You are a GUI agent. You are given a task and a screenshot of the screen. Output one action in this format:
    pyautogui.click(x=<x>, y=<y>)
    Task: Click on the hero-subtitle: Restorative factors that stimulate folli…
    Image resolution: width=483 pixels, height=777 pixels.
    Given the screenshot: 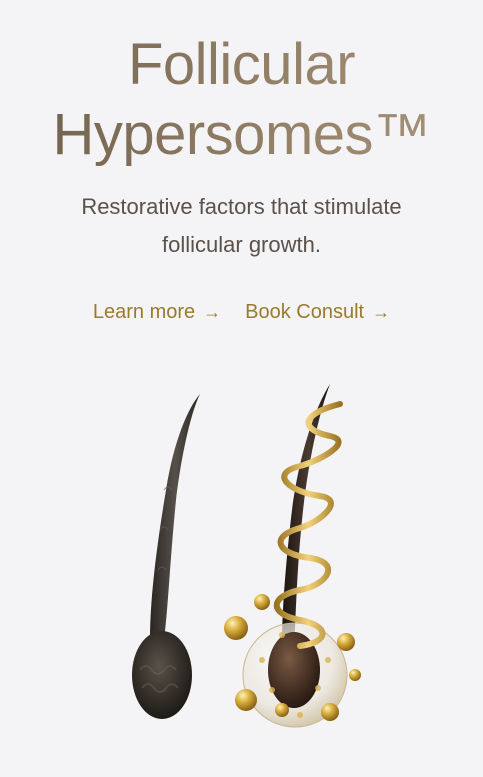 What is the action you would take?
    pyautogui.click(x=241, y=225)
    